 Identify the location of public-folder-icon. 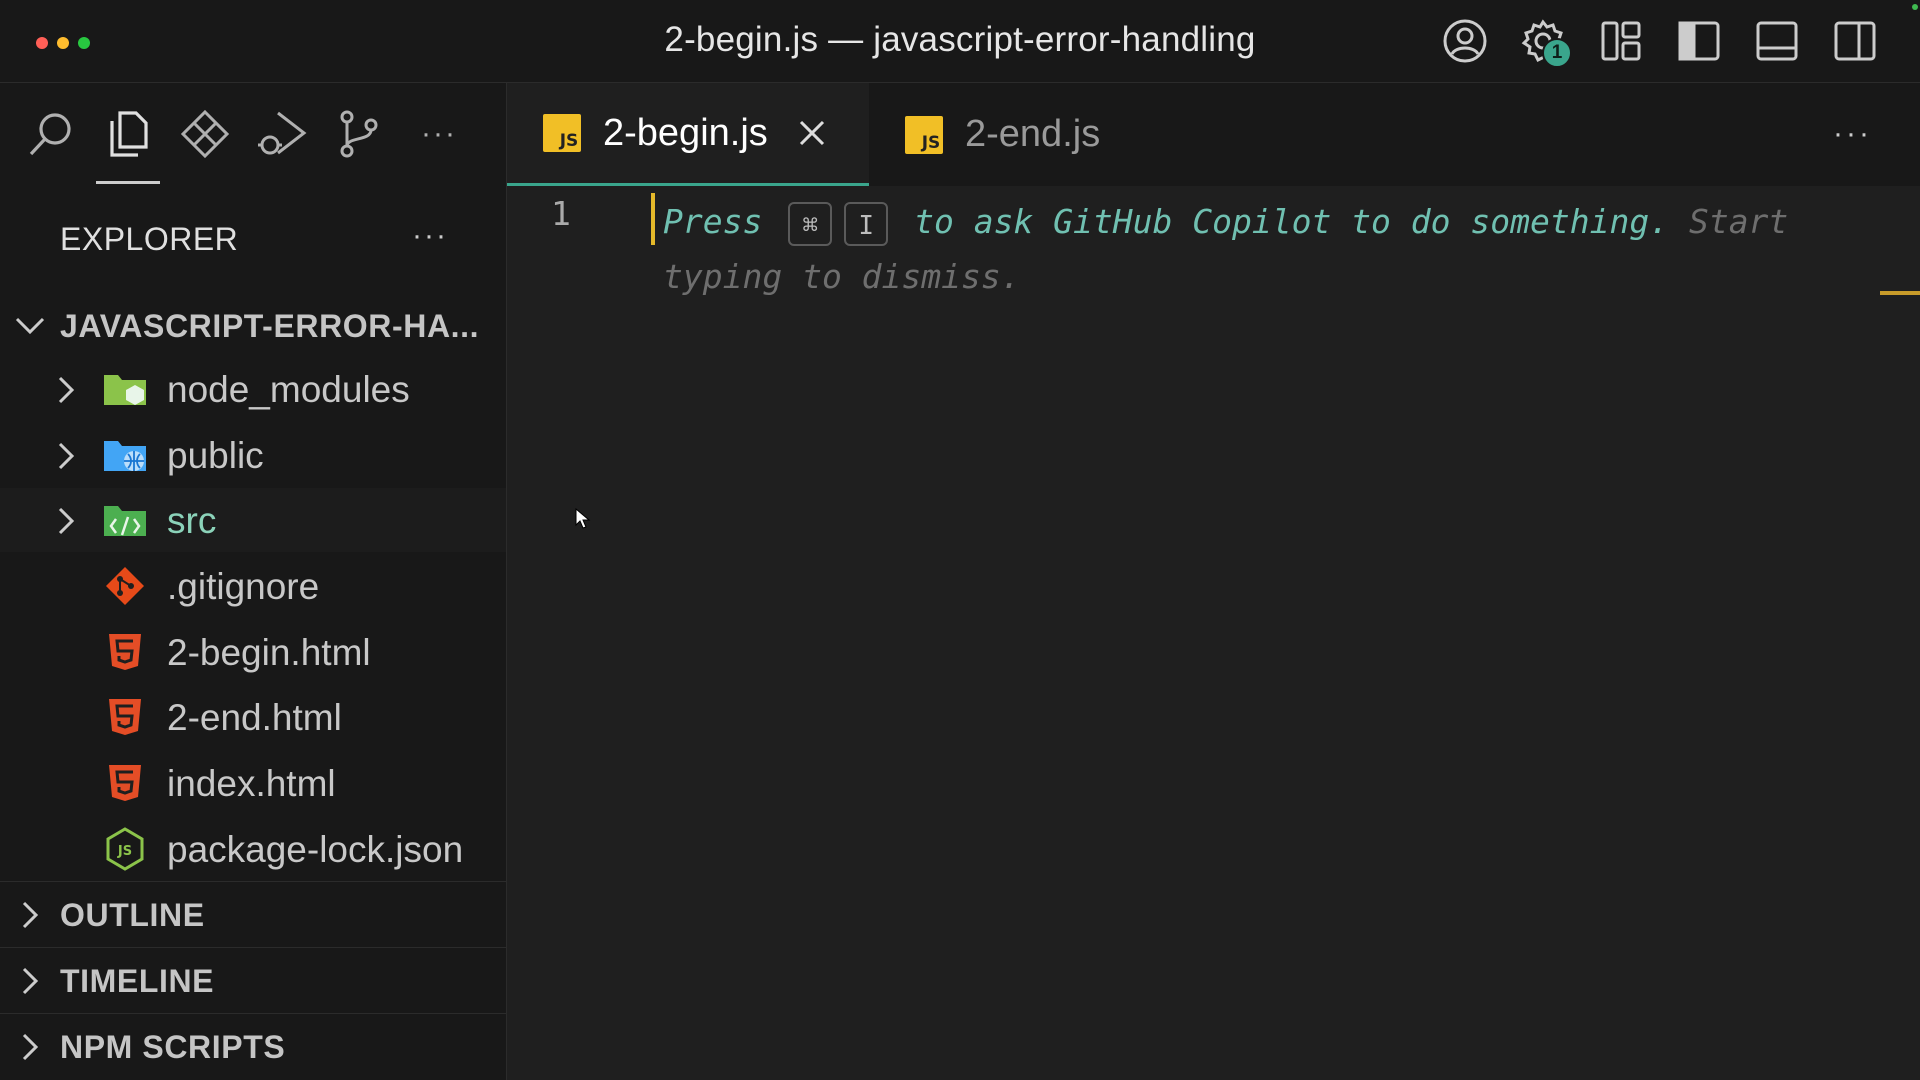
(125, 456).